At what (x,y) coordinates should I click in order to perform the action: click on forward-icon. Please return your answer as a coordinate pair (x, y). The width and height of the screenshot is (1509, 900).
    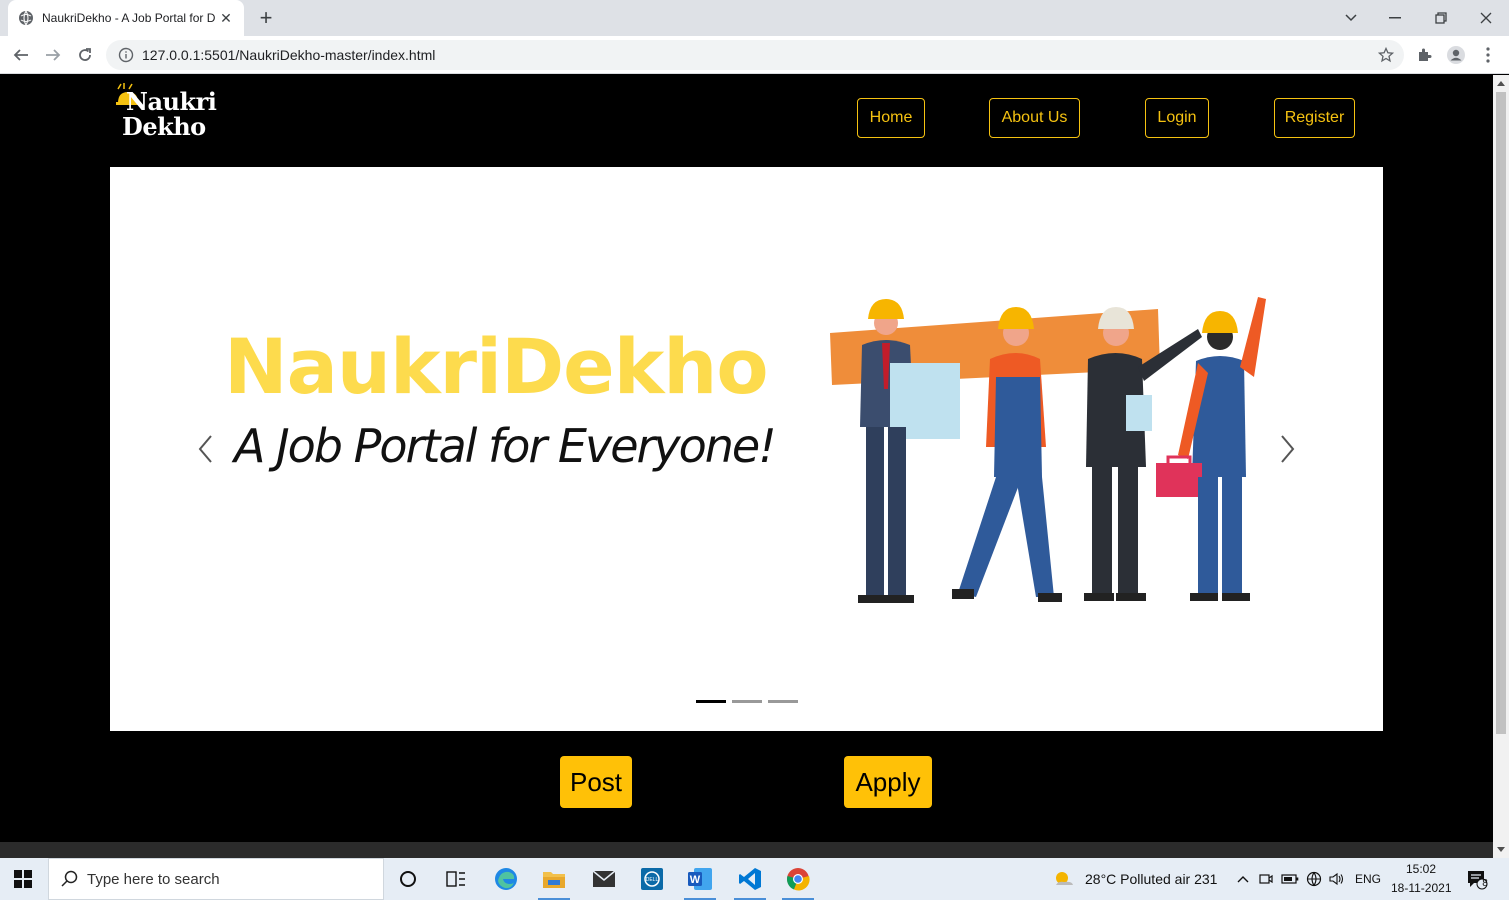
    Looking at the image, I should click on (53, 55).